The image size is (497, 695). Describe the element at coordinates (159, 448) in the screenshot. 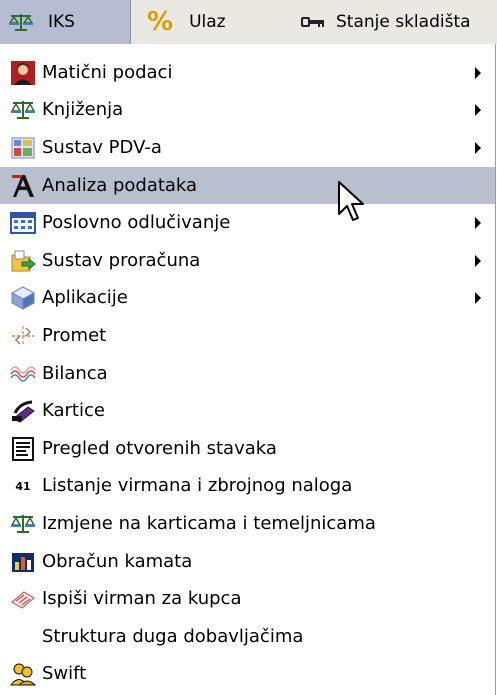

I see `menu-item-label: Pregled otvorenih stavaka` at that location.